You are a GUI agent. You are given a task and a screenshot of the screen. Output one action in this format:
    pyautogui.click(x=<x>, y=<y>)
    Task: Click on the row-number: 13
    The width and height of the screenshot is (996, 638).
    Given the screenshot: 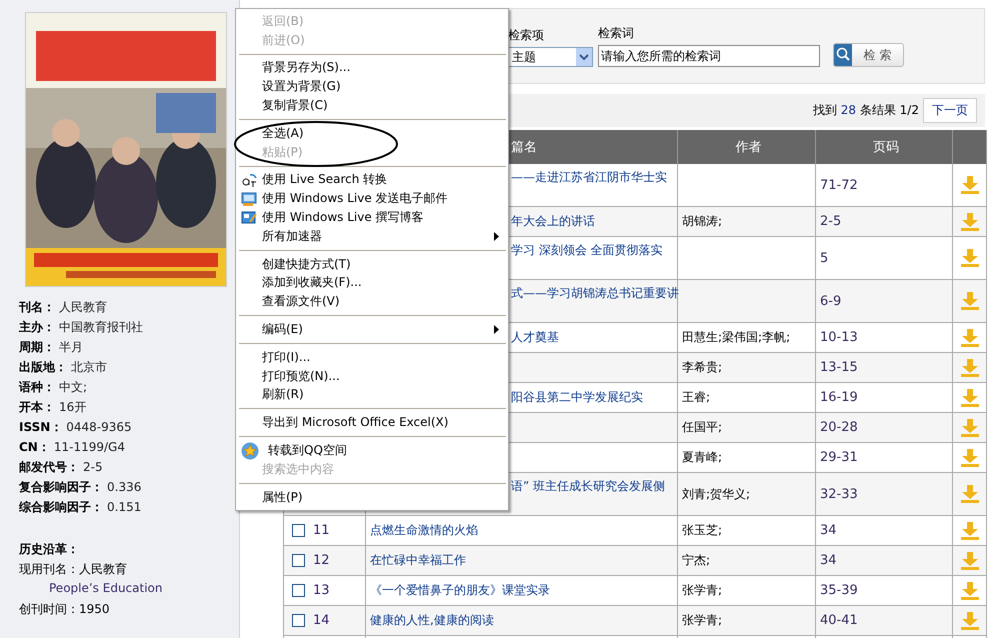 What is the action you would take?
    pyautogui.click(x=321, y=590)
    